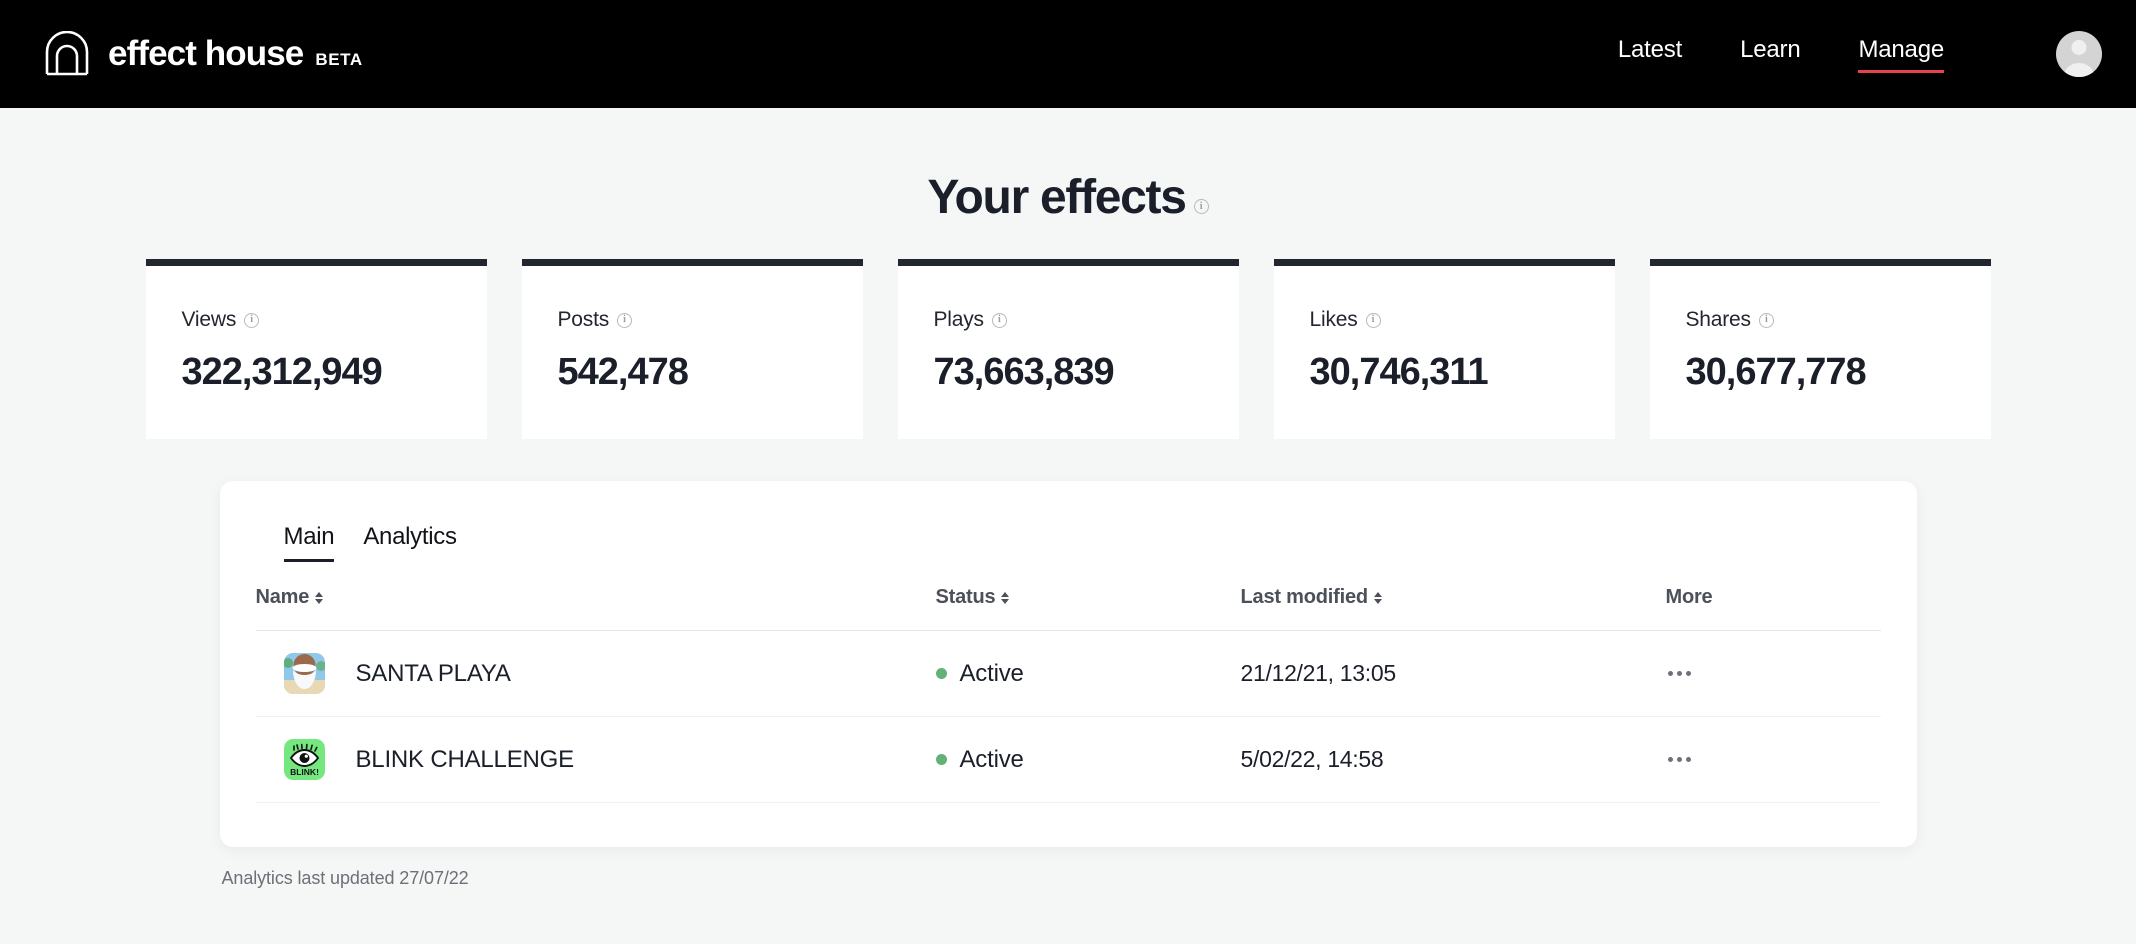 The image size is (2136, 944). I want to click on cell-name: BLINK! BLINK CHALLENGE, so click(595, 759).